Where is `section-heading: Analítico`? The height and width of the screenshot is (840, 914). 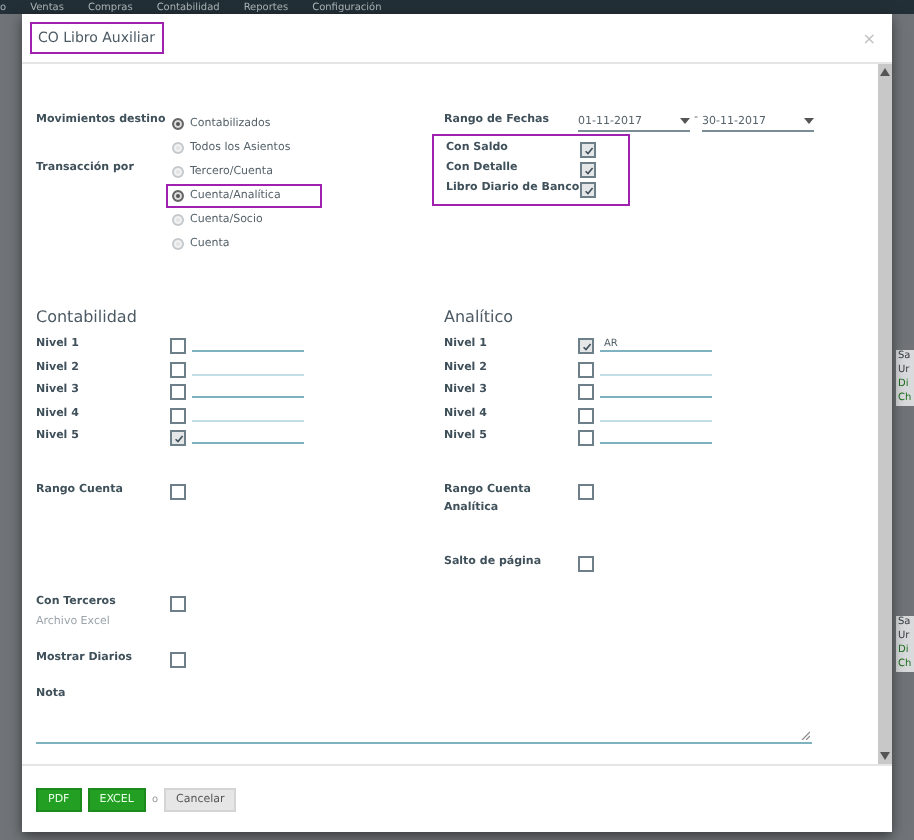
section-heading: Analítico is located at coordinates (480, 317).